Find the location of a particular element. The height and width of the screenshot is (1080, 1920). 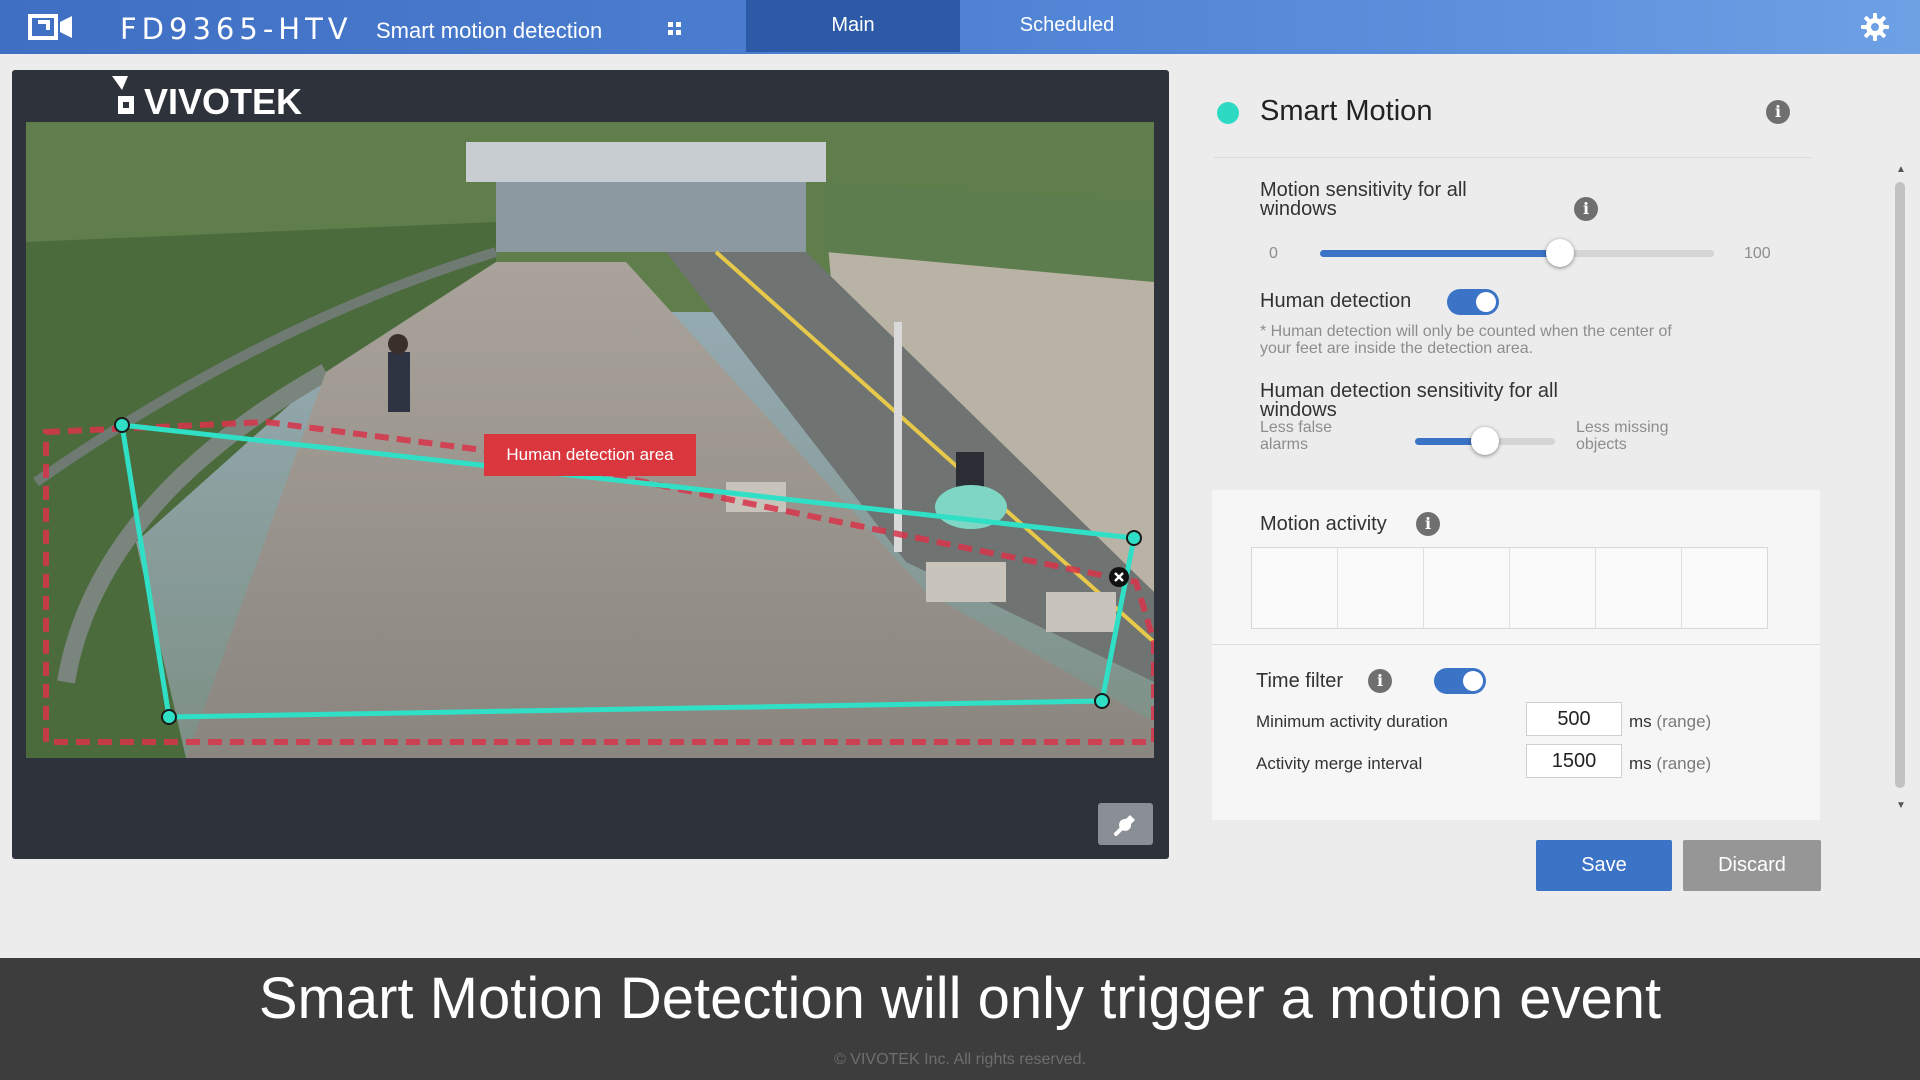

merge-interval-label: Activity merge interval is located at coordinates (1339, 763).